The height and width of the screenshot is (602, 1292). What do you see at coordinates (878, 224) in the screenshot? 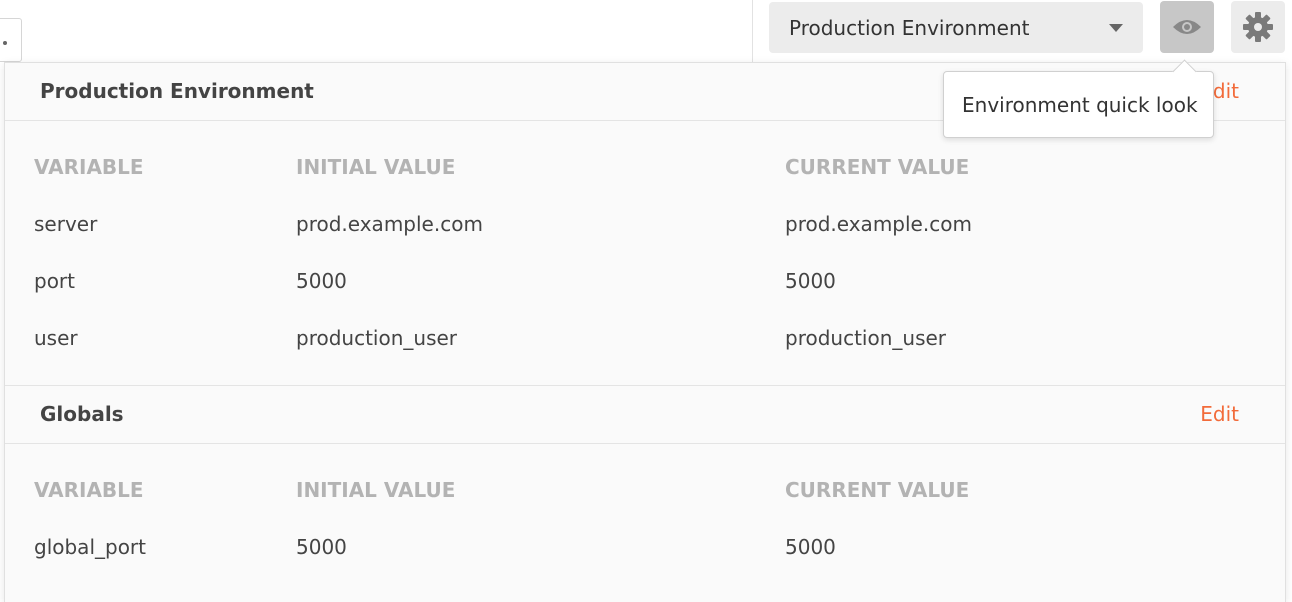
I see `current-value: prod.example.com` at bounding box center [878, 224].